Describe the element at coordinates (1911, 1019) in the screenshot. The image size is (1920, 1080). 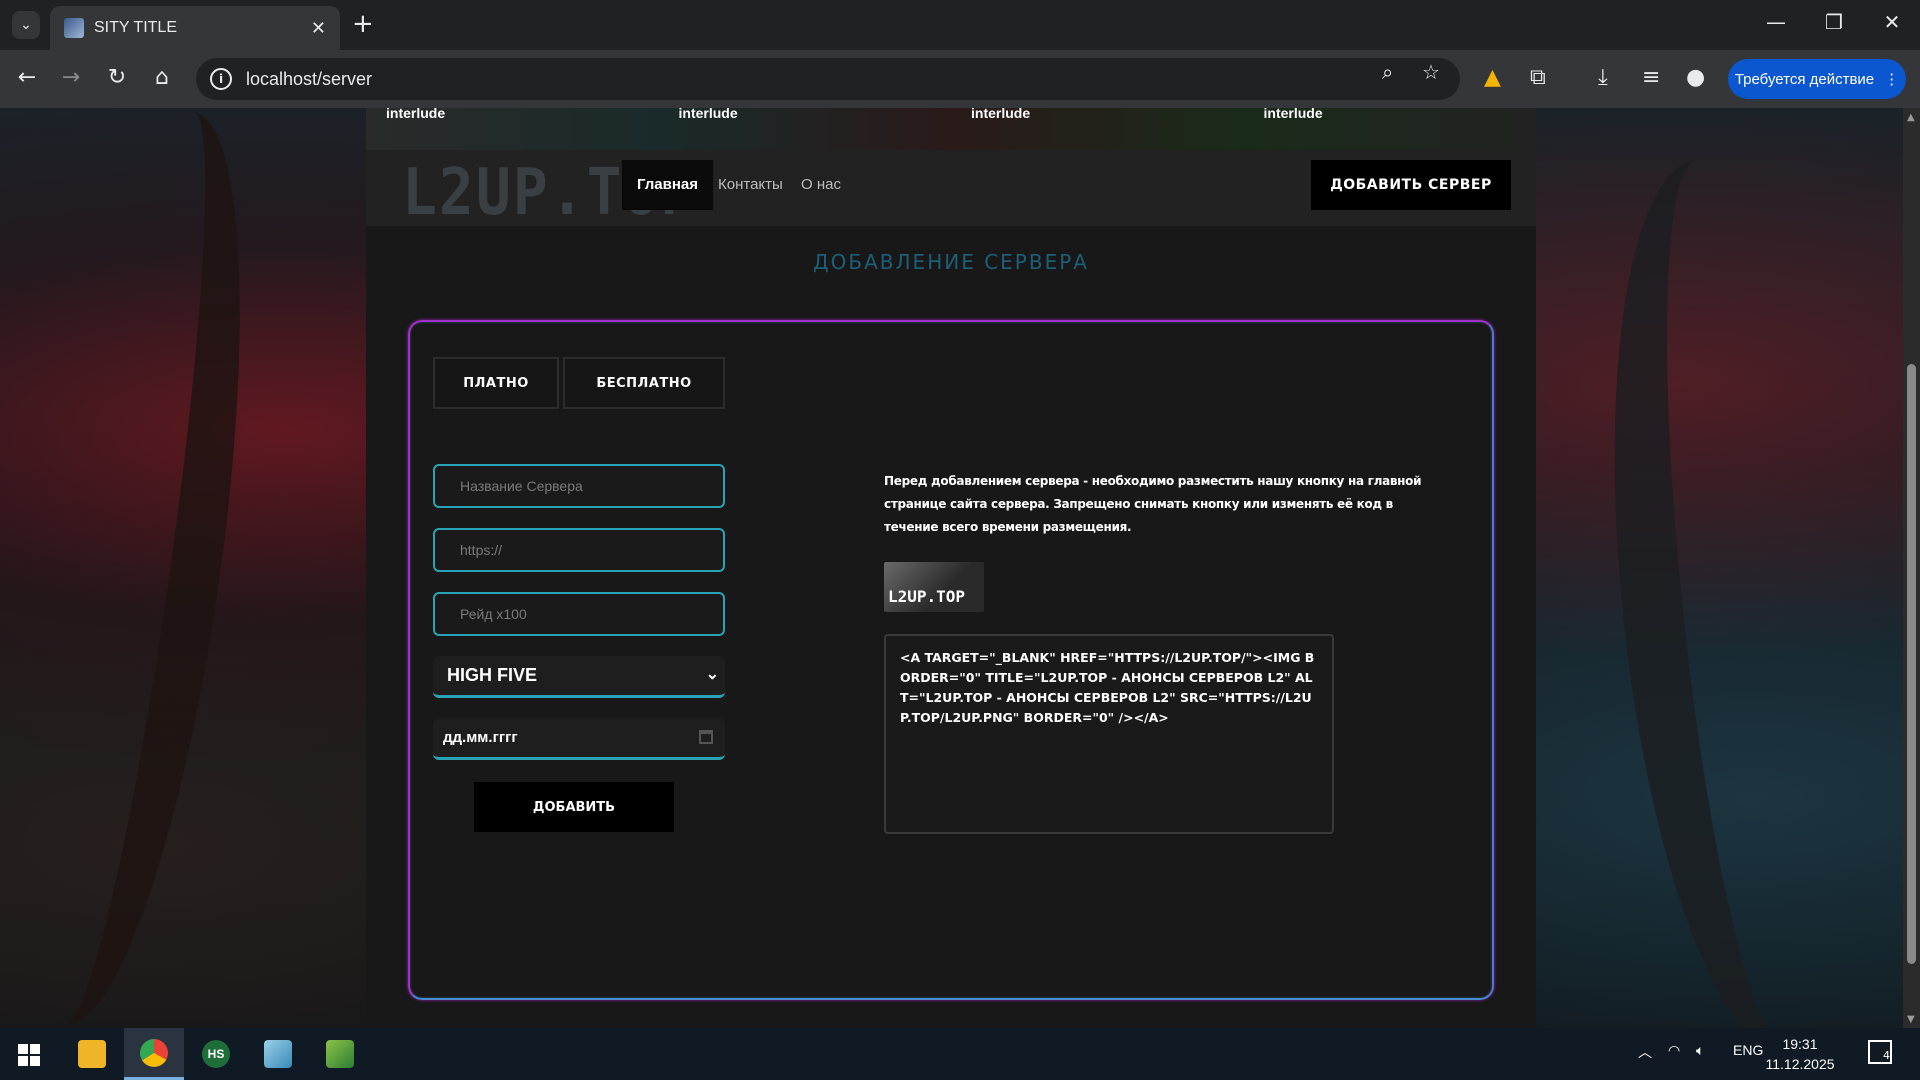
I see `scroll-down-icon: ▼` at that location.